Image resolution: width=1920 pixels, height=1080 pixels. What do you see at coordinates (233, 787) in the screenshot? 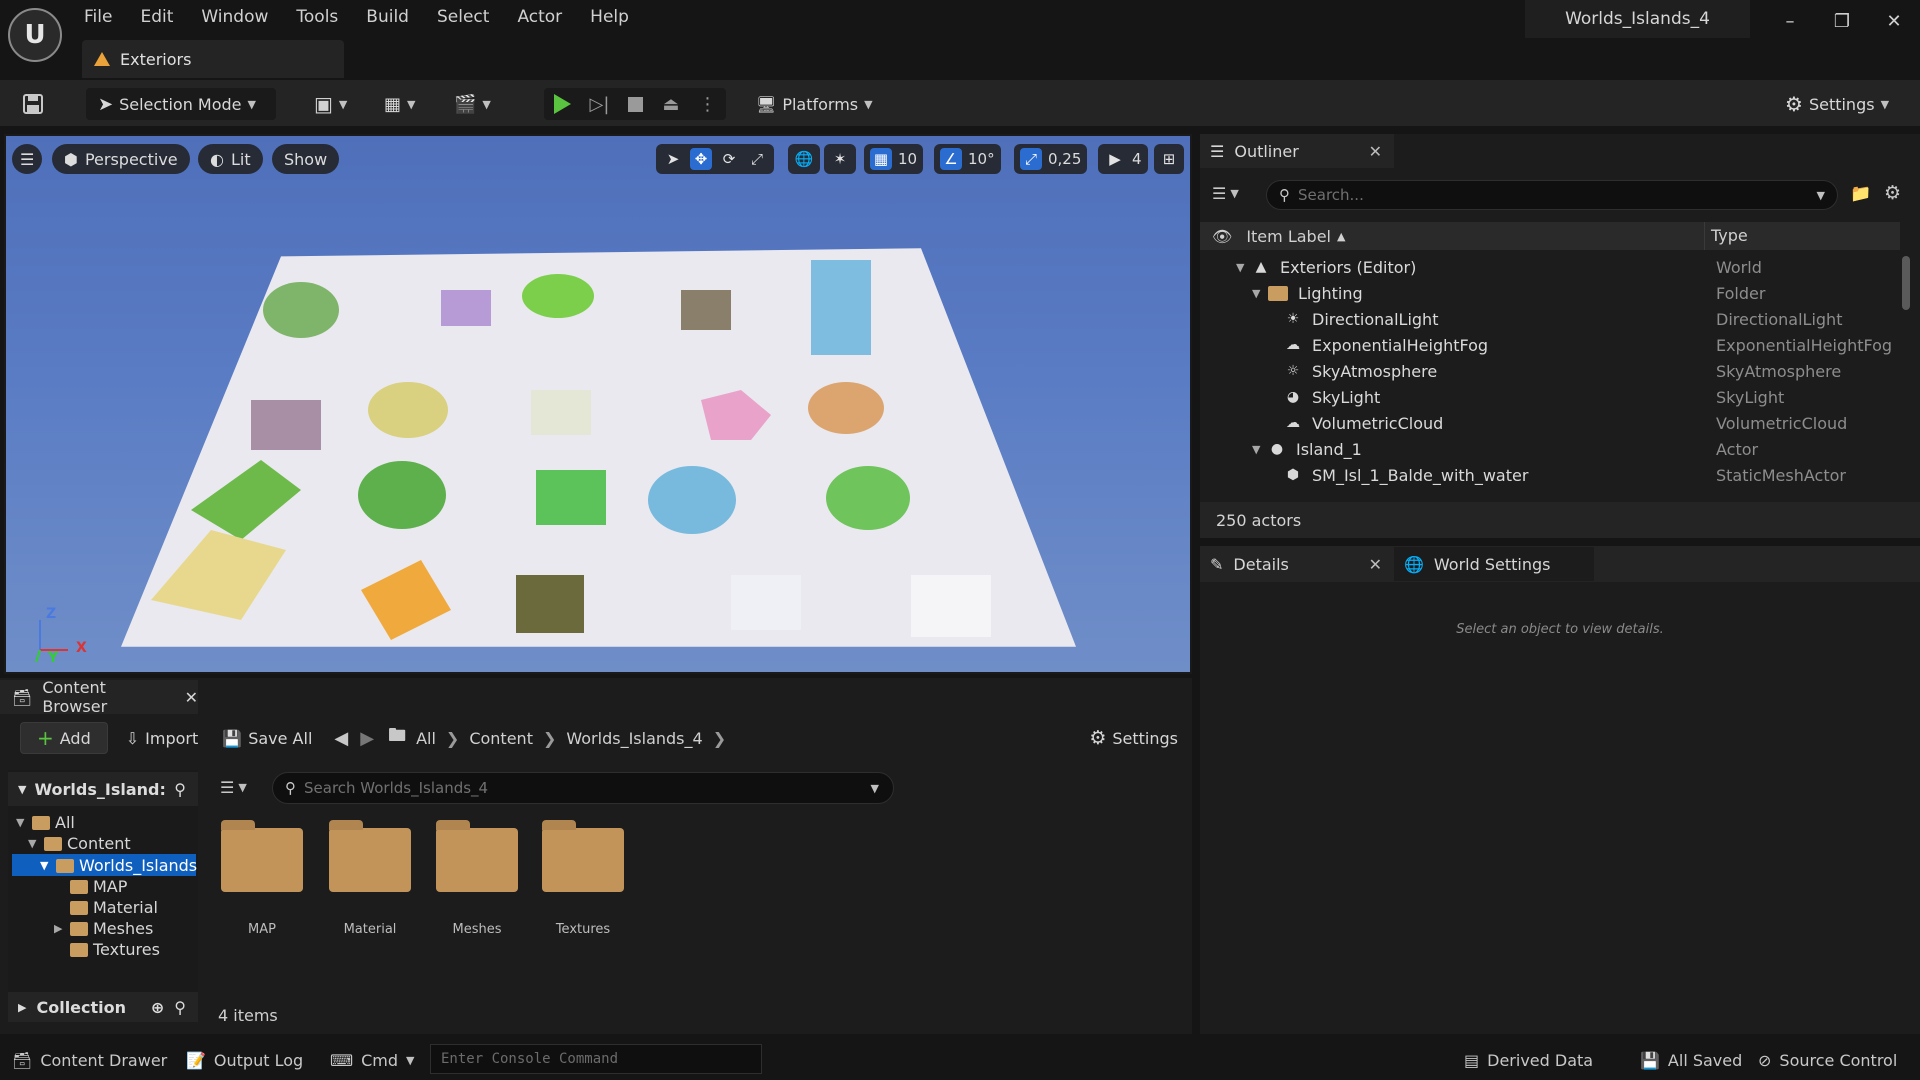
I see `asset-filter-button: ☰ ▼` at bounding box center [233, 787].